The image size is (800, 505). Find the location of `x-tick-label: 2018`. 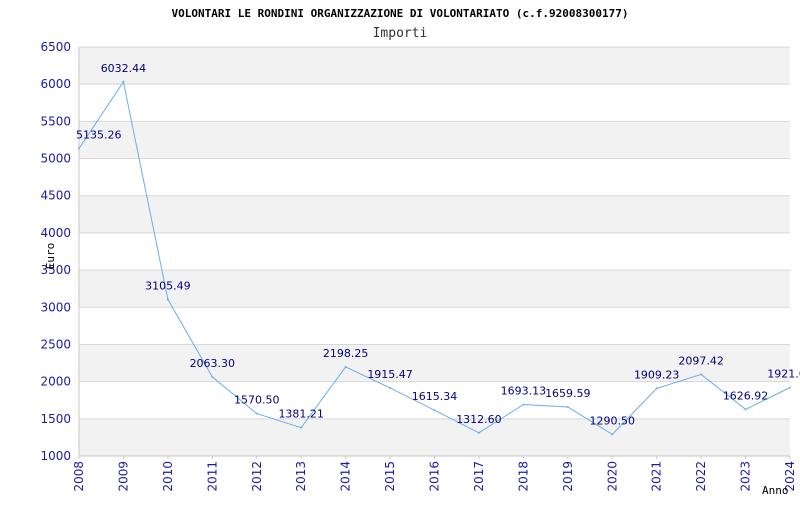

x-tick-label: 2018 is located at coordinates (523, 476).